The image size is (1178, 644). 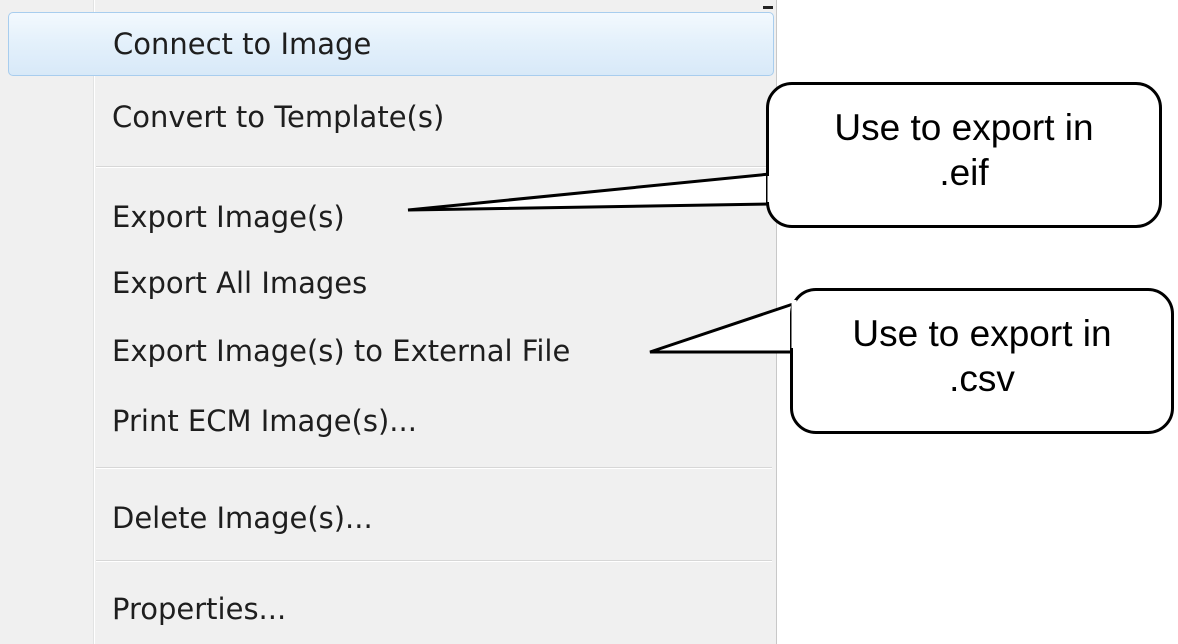 I want to click on menu-top-edge-mark, so click(x=768, y=7).